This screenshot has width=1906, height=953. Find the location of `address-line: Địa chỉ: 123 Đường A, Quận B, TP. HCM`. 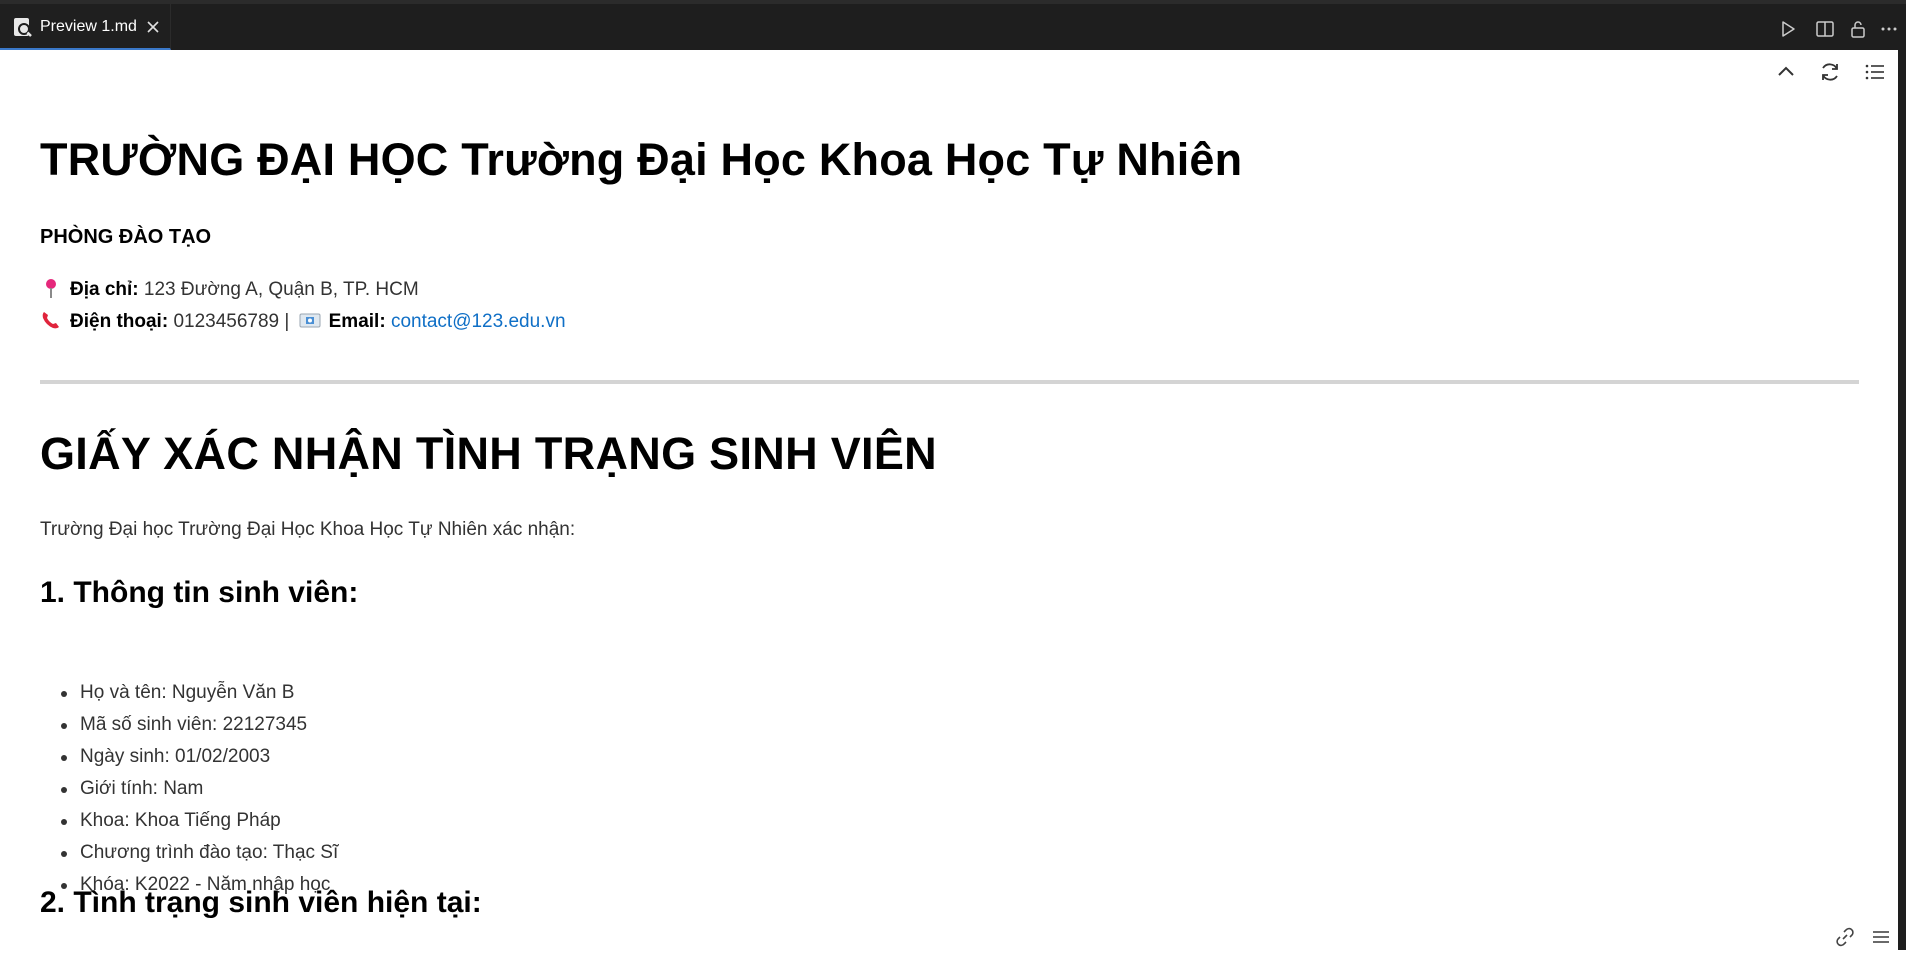

address-line: Địa chỉ: 123 Đường A, Quận B, TP. HCM is located at coordinates (229, 289).